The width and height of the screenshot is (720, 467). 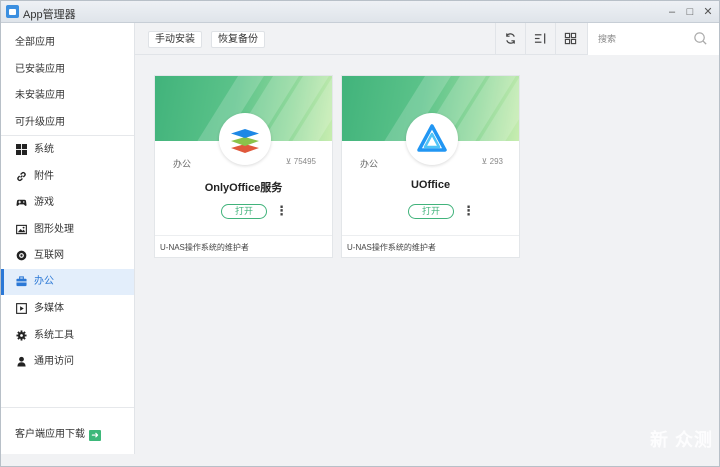 I want to click on app-card-uoffice: 办公 ⊻ 293 UOffice 打开 ⋮ U-NAS操作系统的维护者, so click(x=430, y=166).